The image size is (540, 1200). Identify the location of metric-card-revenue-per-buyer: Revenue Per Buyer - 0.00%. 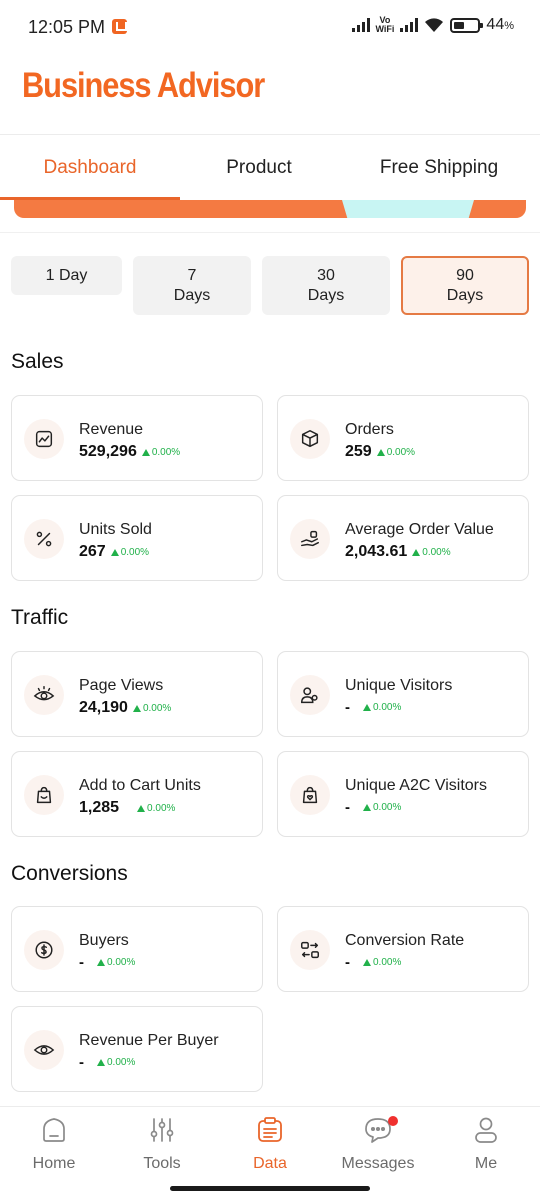
(137, 1049).